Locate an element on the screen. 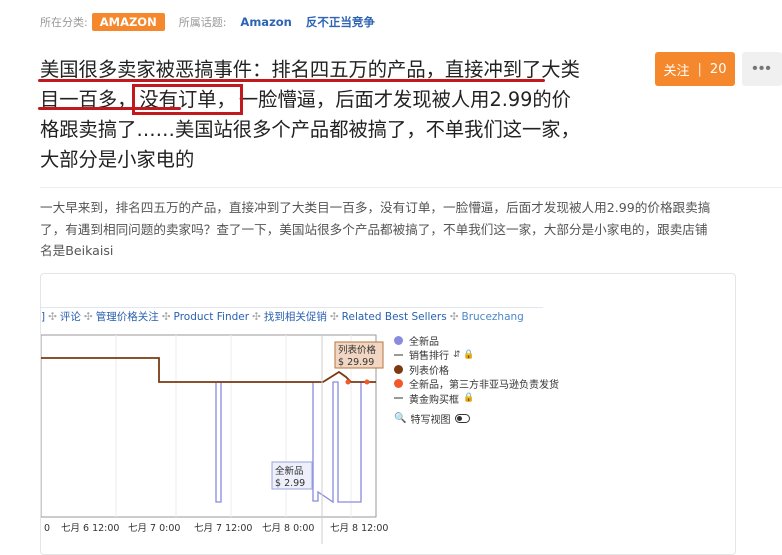  plot-area is located at coordinates (209, 426).